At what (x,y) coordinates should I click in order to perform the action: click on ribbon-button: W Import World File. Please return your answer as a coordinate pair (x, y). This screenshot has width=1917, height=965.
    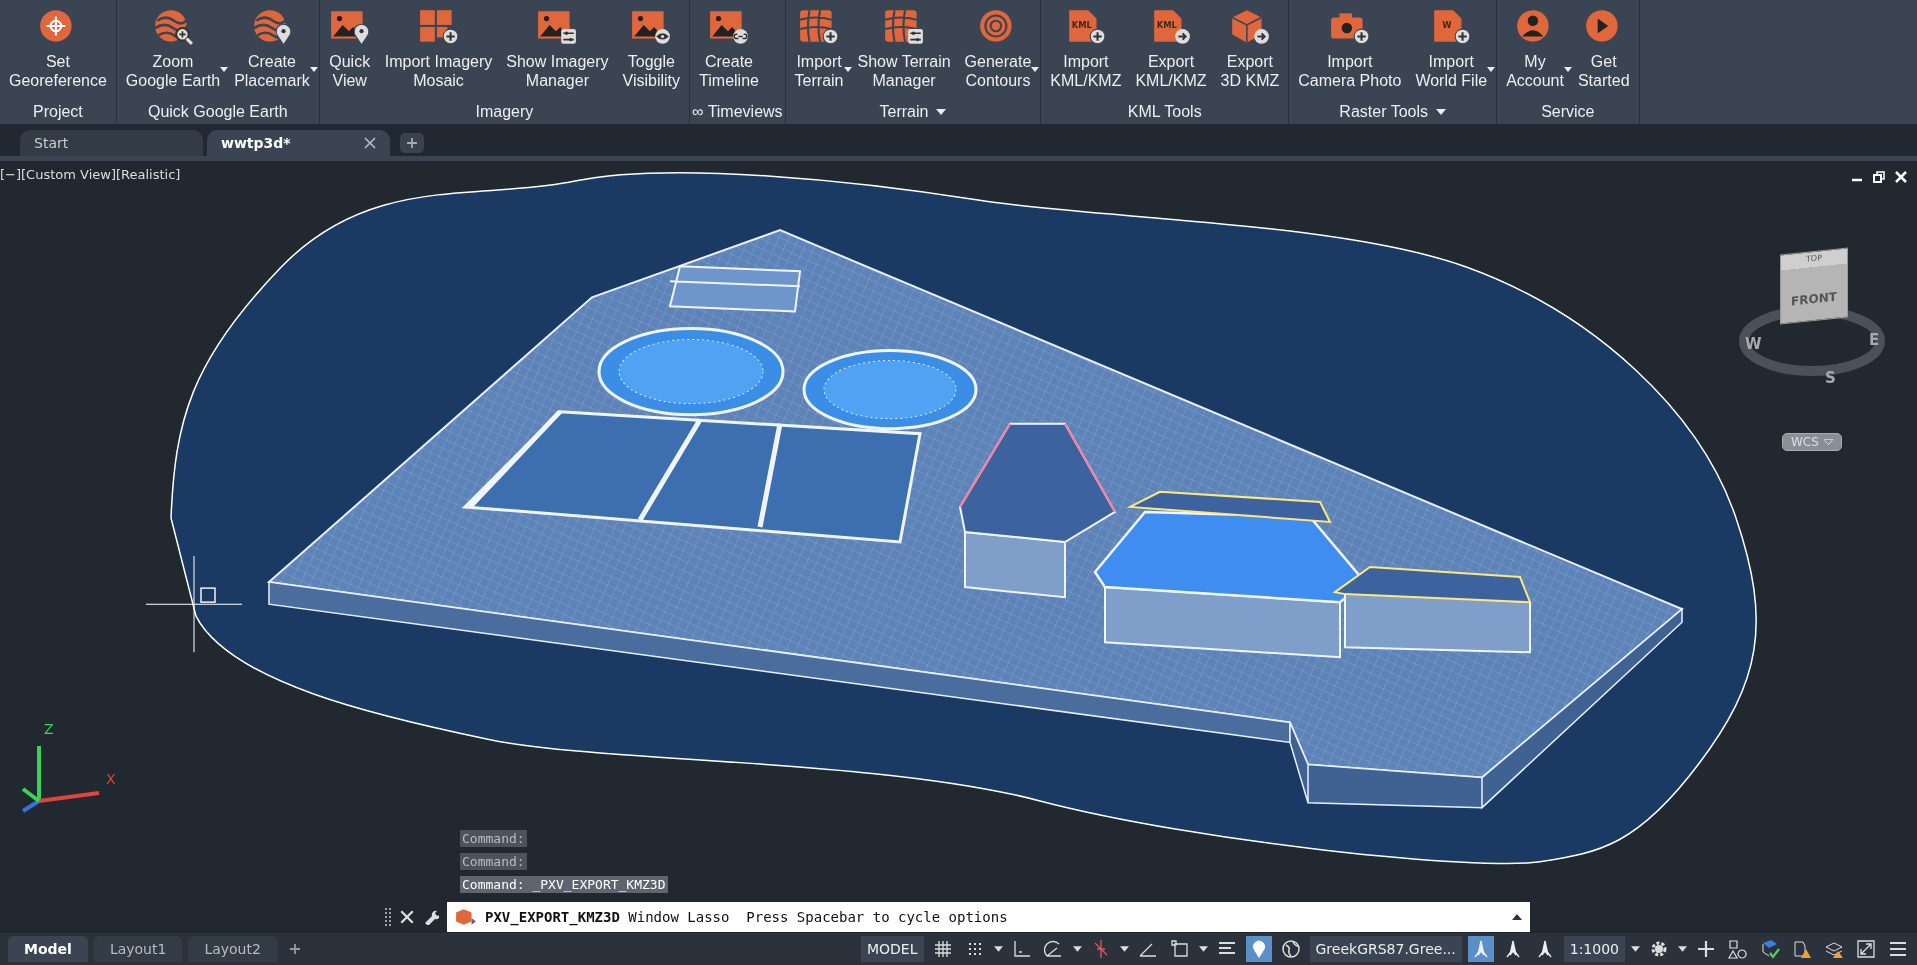
    Looking at the image, I should click on (1451, 49).